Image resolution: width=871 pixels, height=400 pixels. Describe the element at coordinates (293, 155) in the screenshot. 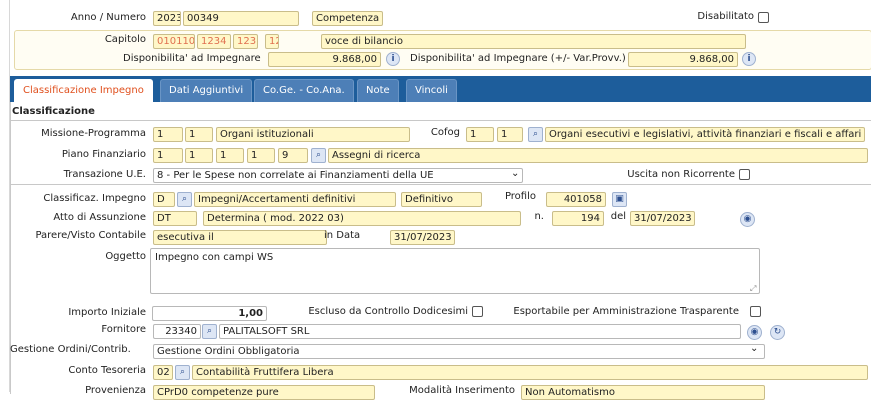

I see `piano-code-5: 9` at that location.